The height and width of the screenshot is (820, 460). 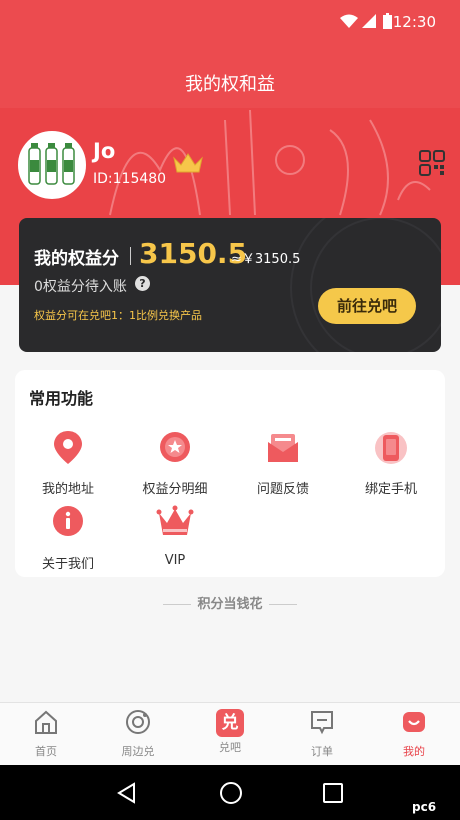 What do you see at coordinates (322, 723) in the screenshot?
I see `order-icon` at bounding box center [322, 723].